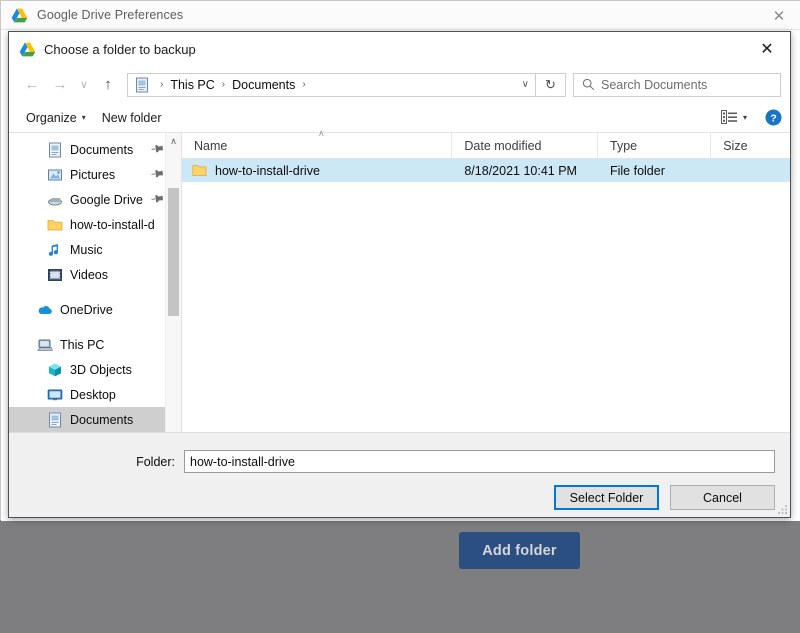  I want to click on onedrive-icon, so click(45, 309).